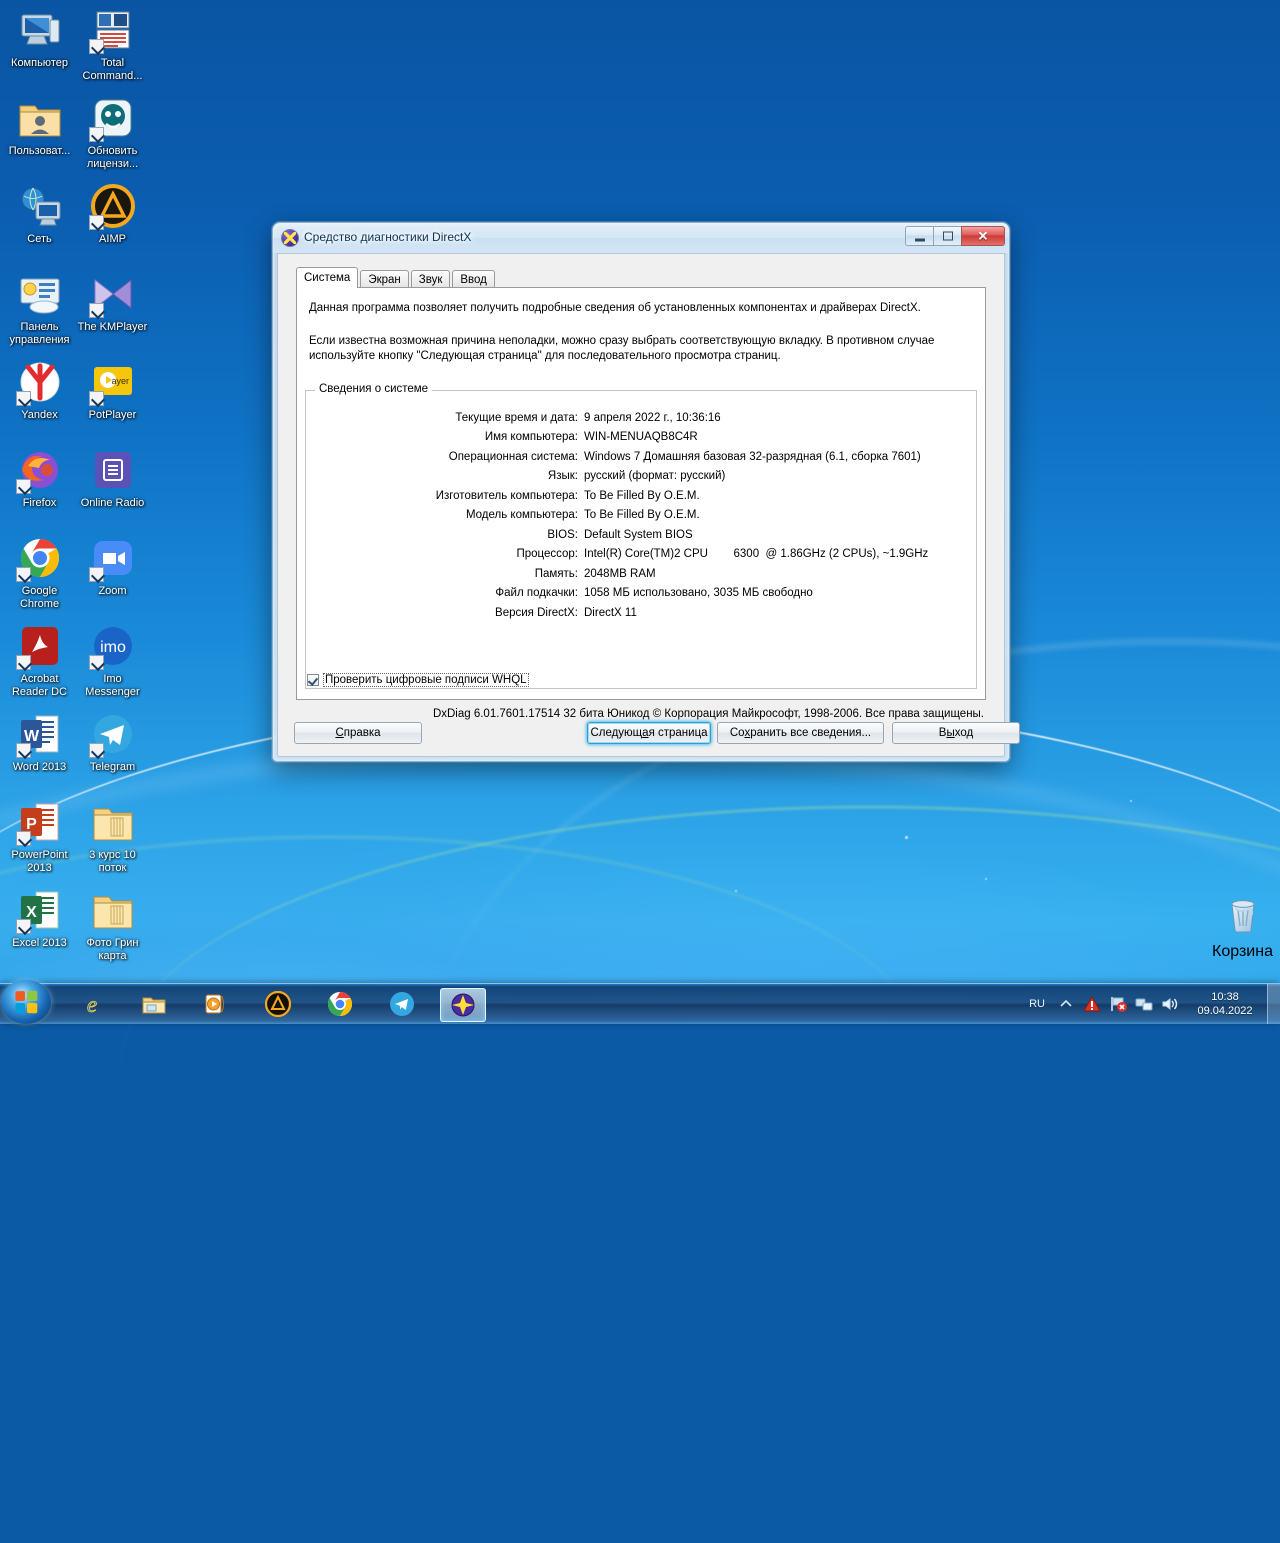  Describe the element at coordinates (112, 302) in the screenshot. I see `desktop-icon: The KMPlayer` at that location.